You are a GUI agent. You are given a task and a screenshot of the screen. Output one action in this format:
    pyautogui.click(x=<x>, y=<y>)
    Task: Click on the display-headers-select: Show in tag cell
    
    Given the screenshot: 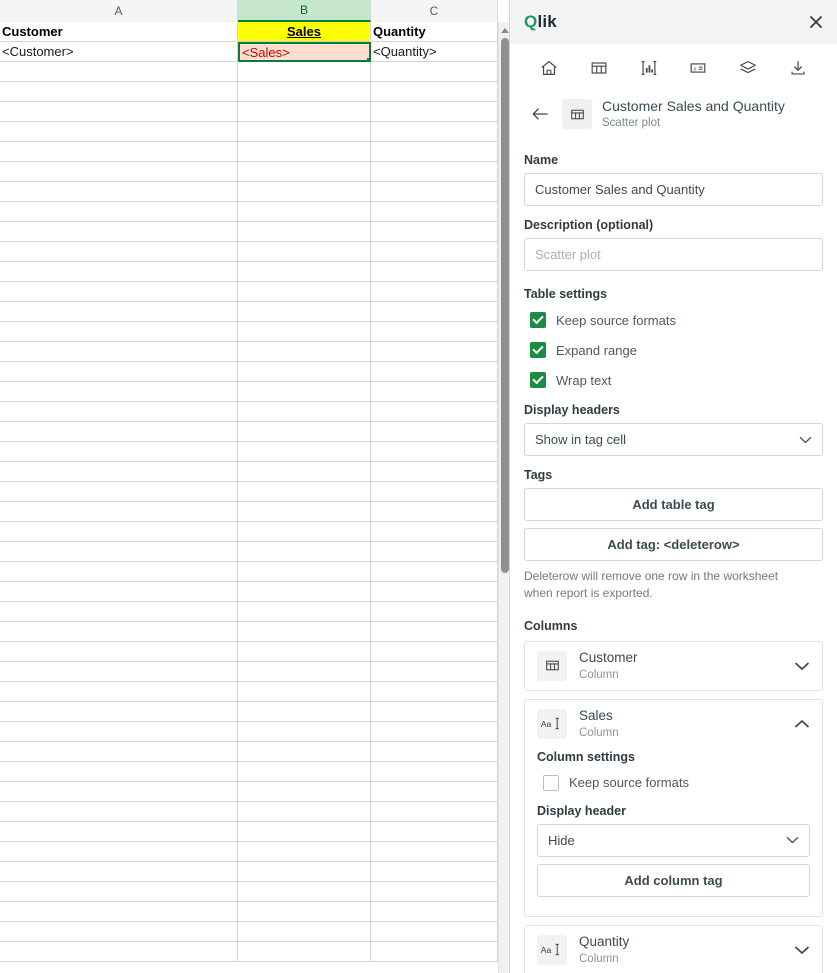 What is the action you would take?
    pyautogui.click(x=673, y=439)
    